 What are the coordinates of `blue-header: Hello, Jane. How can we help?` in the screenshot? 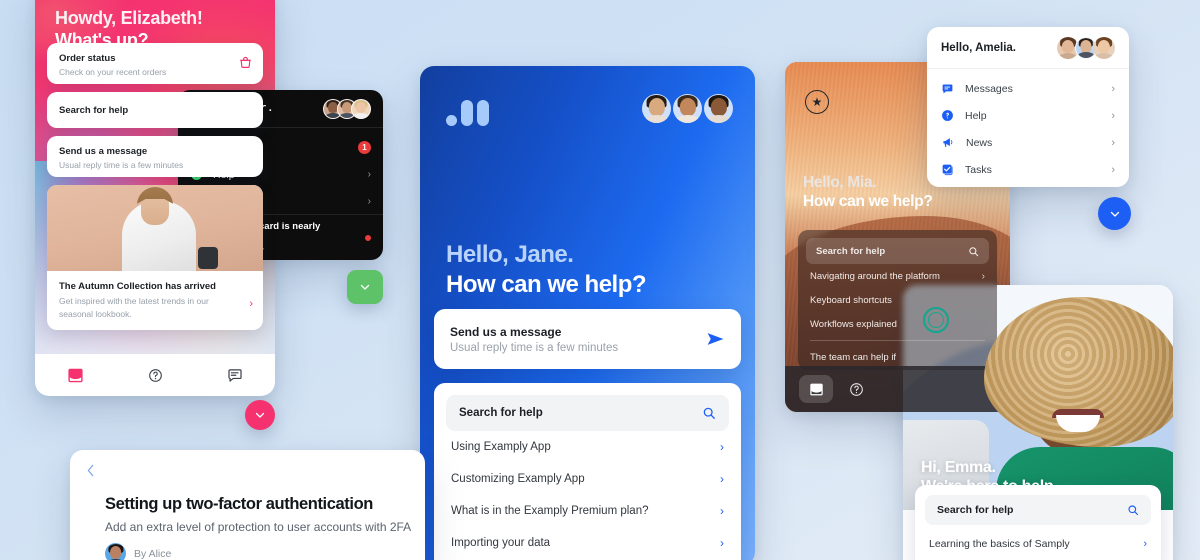 It's located at (587, 193).